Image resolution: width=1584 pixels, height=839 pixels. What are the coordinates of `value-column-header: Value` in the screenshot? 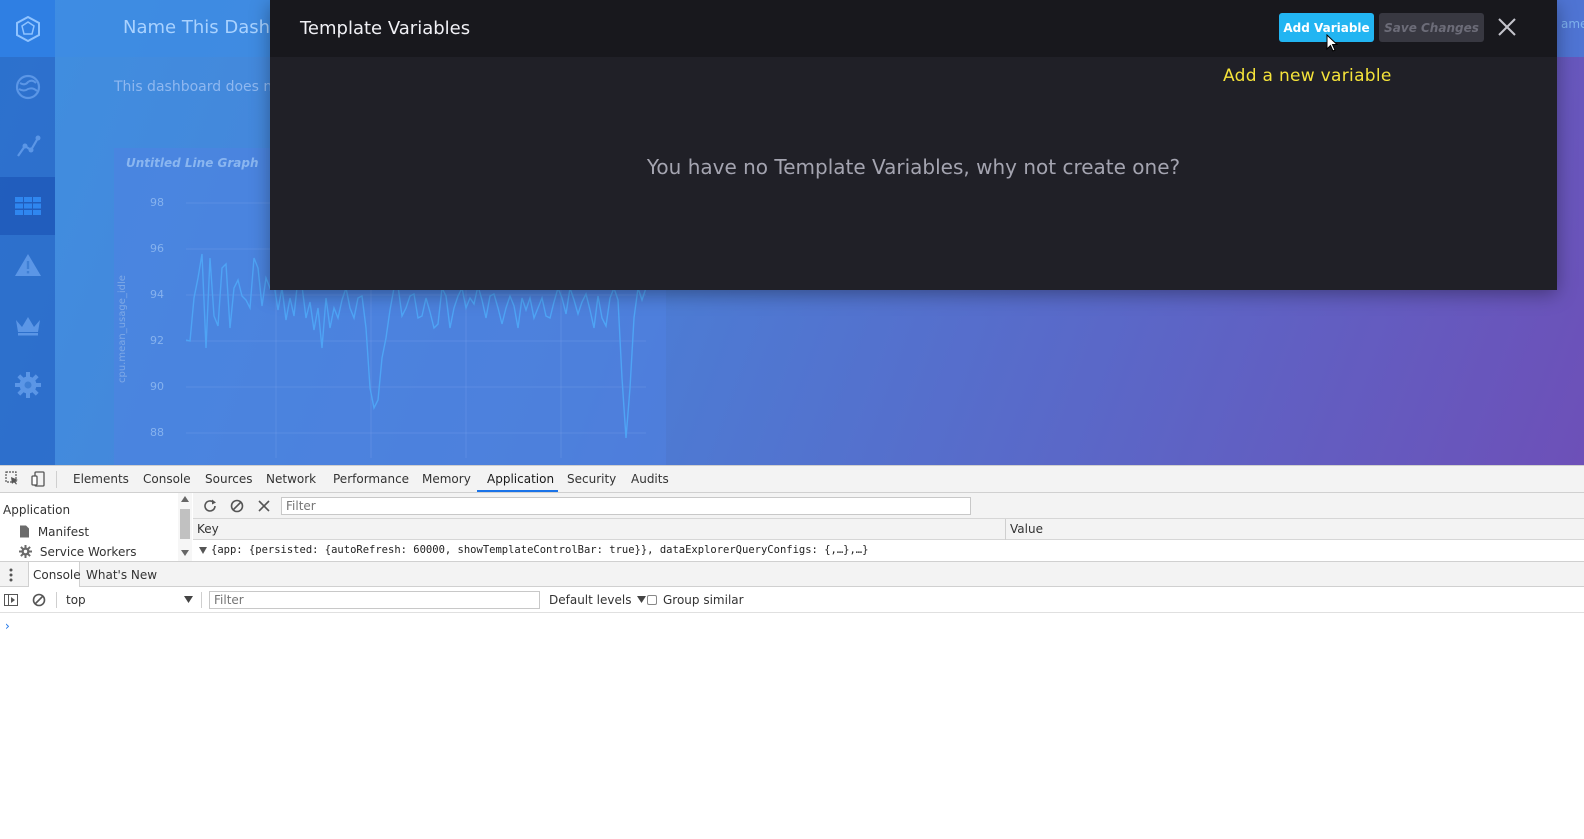 It's located at (1026, 529).